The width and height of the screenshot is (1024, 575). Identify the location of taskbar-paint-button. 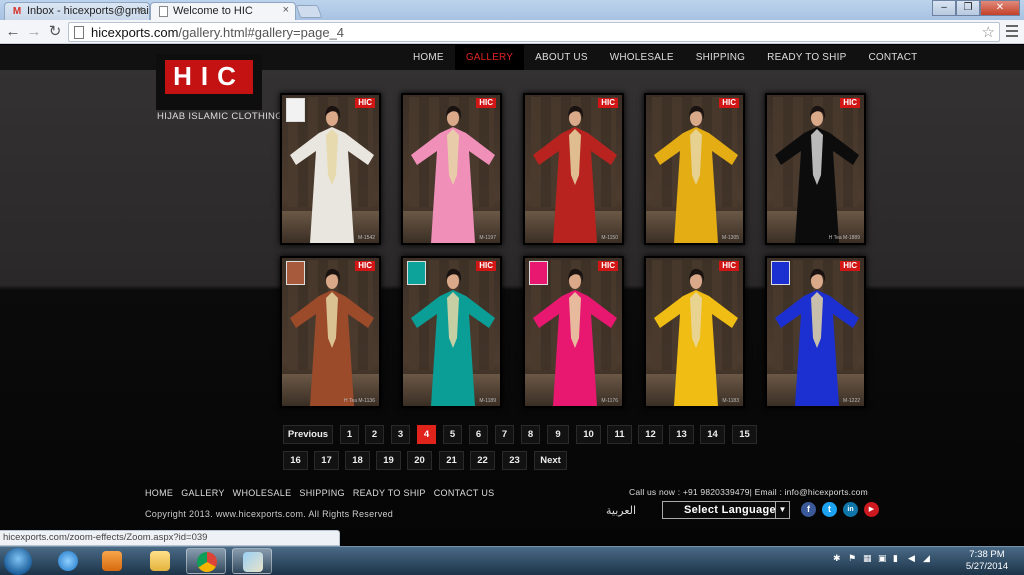
(252, 561).